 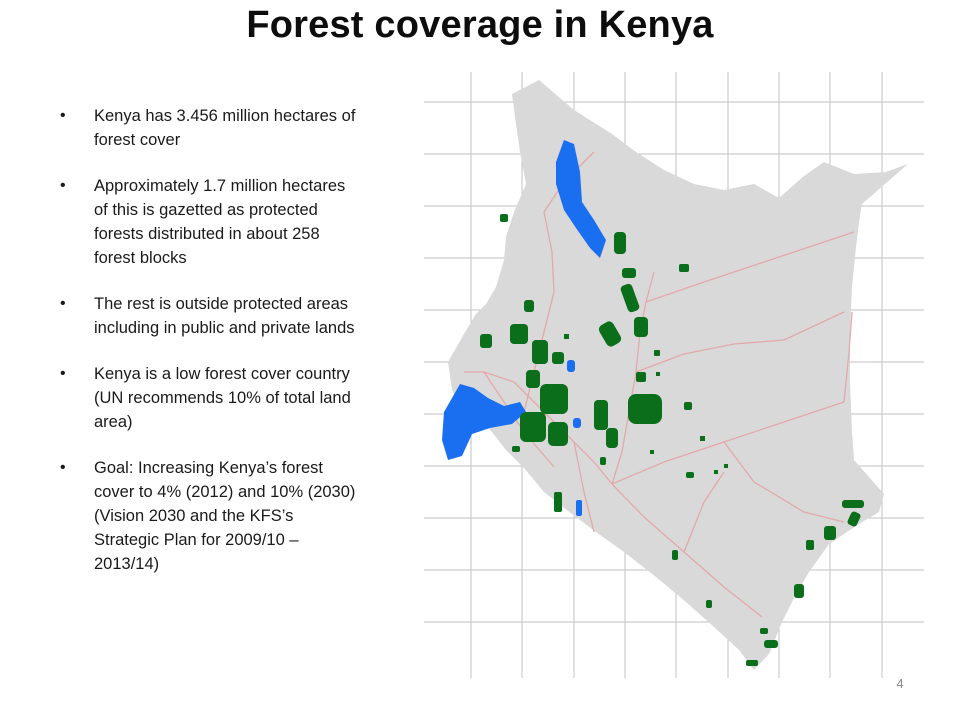 What do you see at coordinates (577, 423) in the screenshot?
I see `lake-naivasha` at bounding box center [577, 423].